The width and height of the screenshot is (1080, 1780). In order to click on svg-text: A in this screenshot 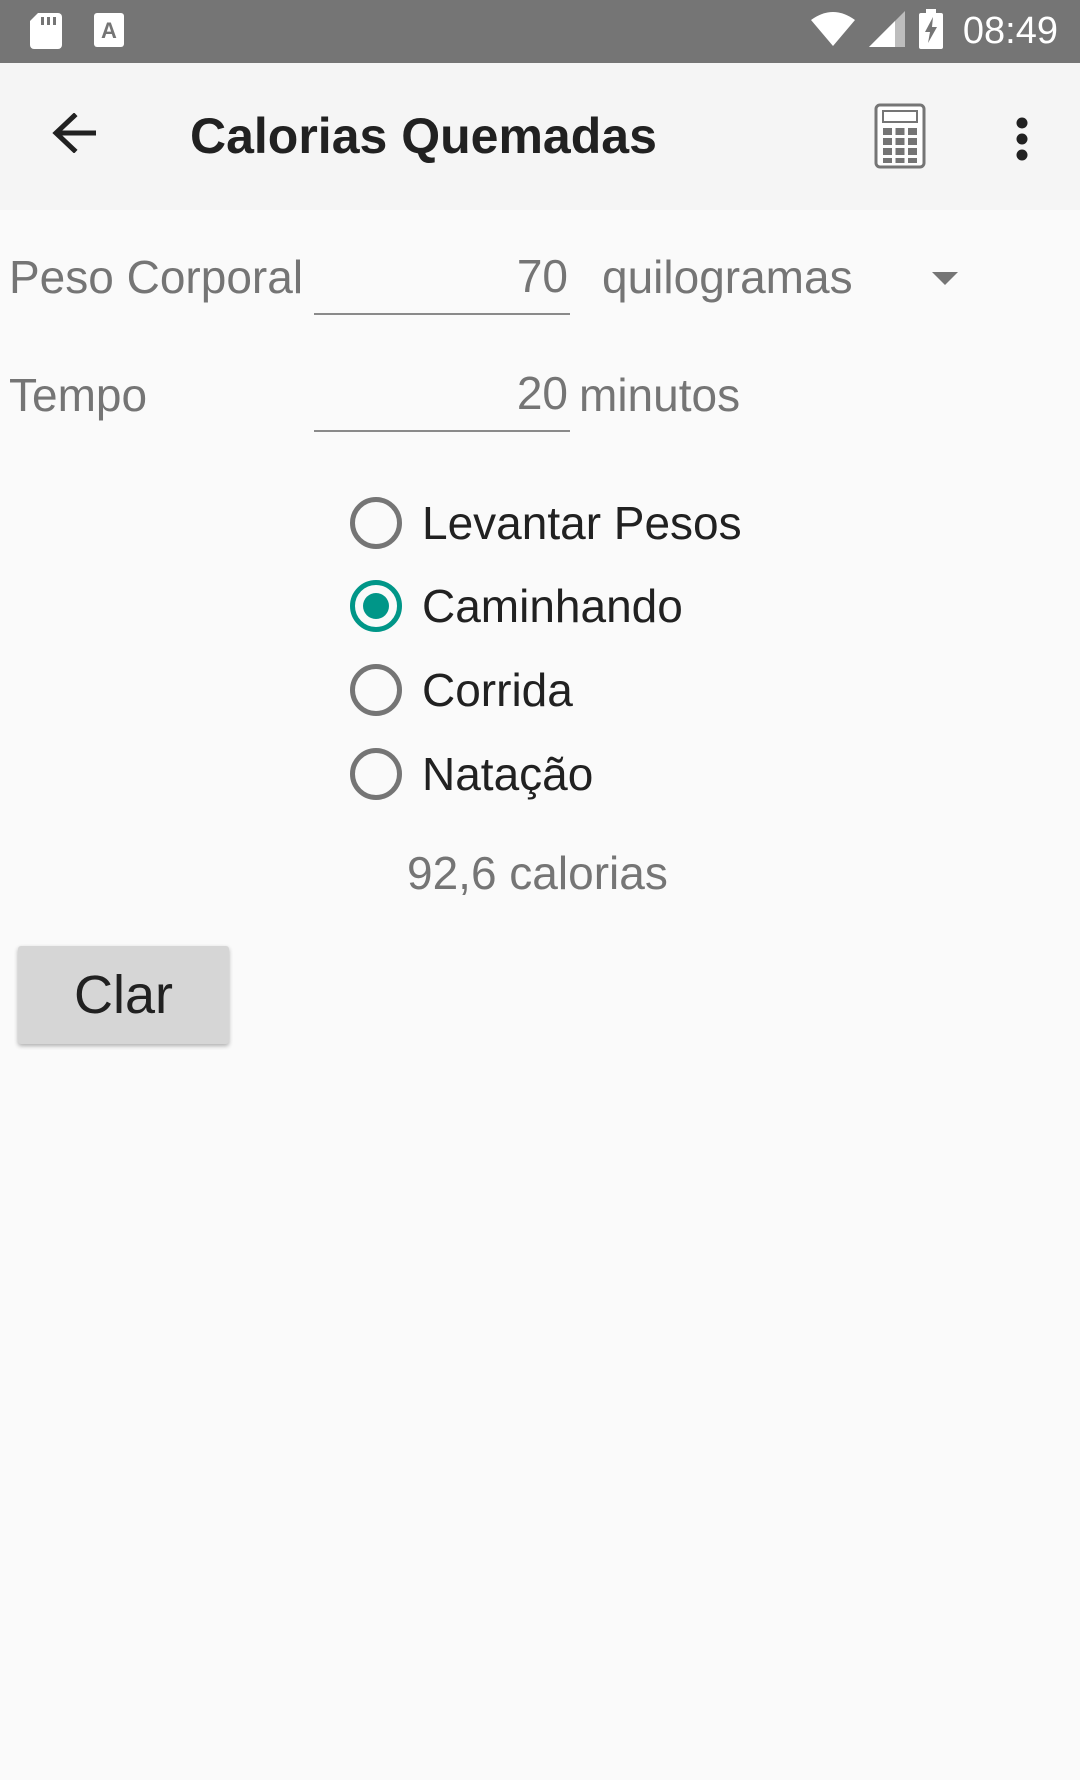, I will do `click(109, 30)`.